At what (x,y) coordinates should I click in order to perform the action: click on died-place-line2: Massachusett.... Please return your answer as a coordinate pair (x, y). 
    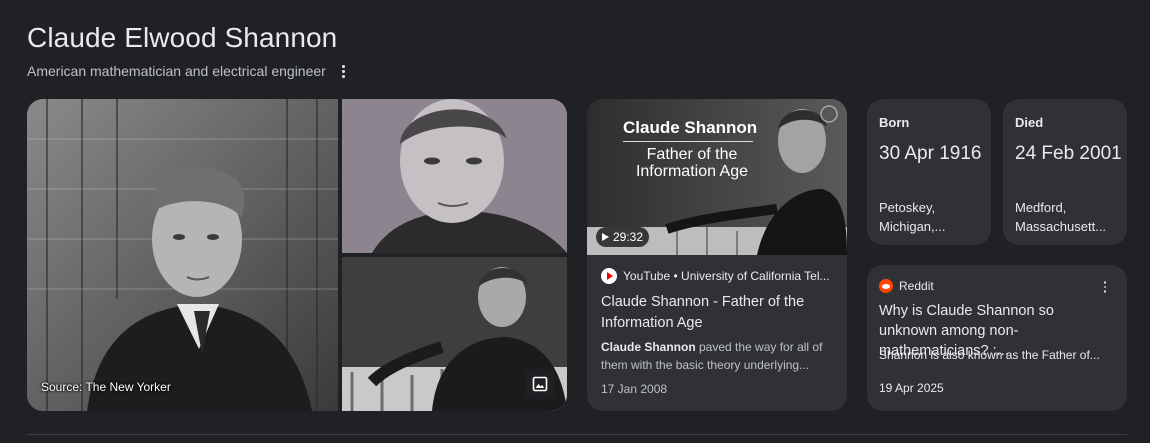
    Looking at the image, I should click on (1061, 226).